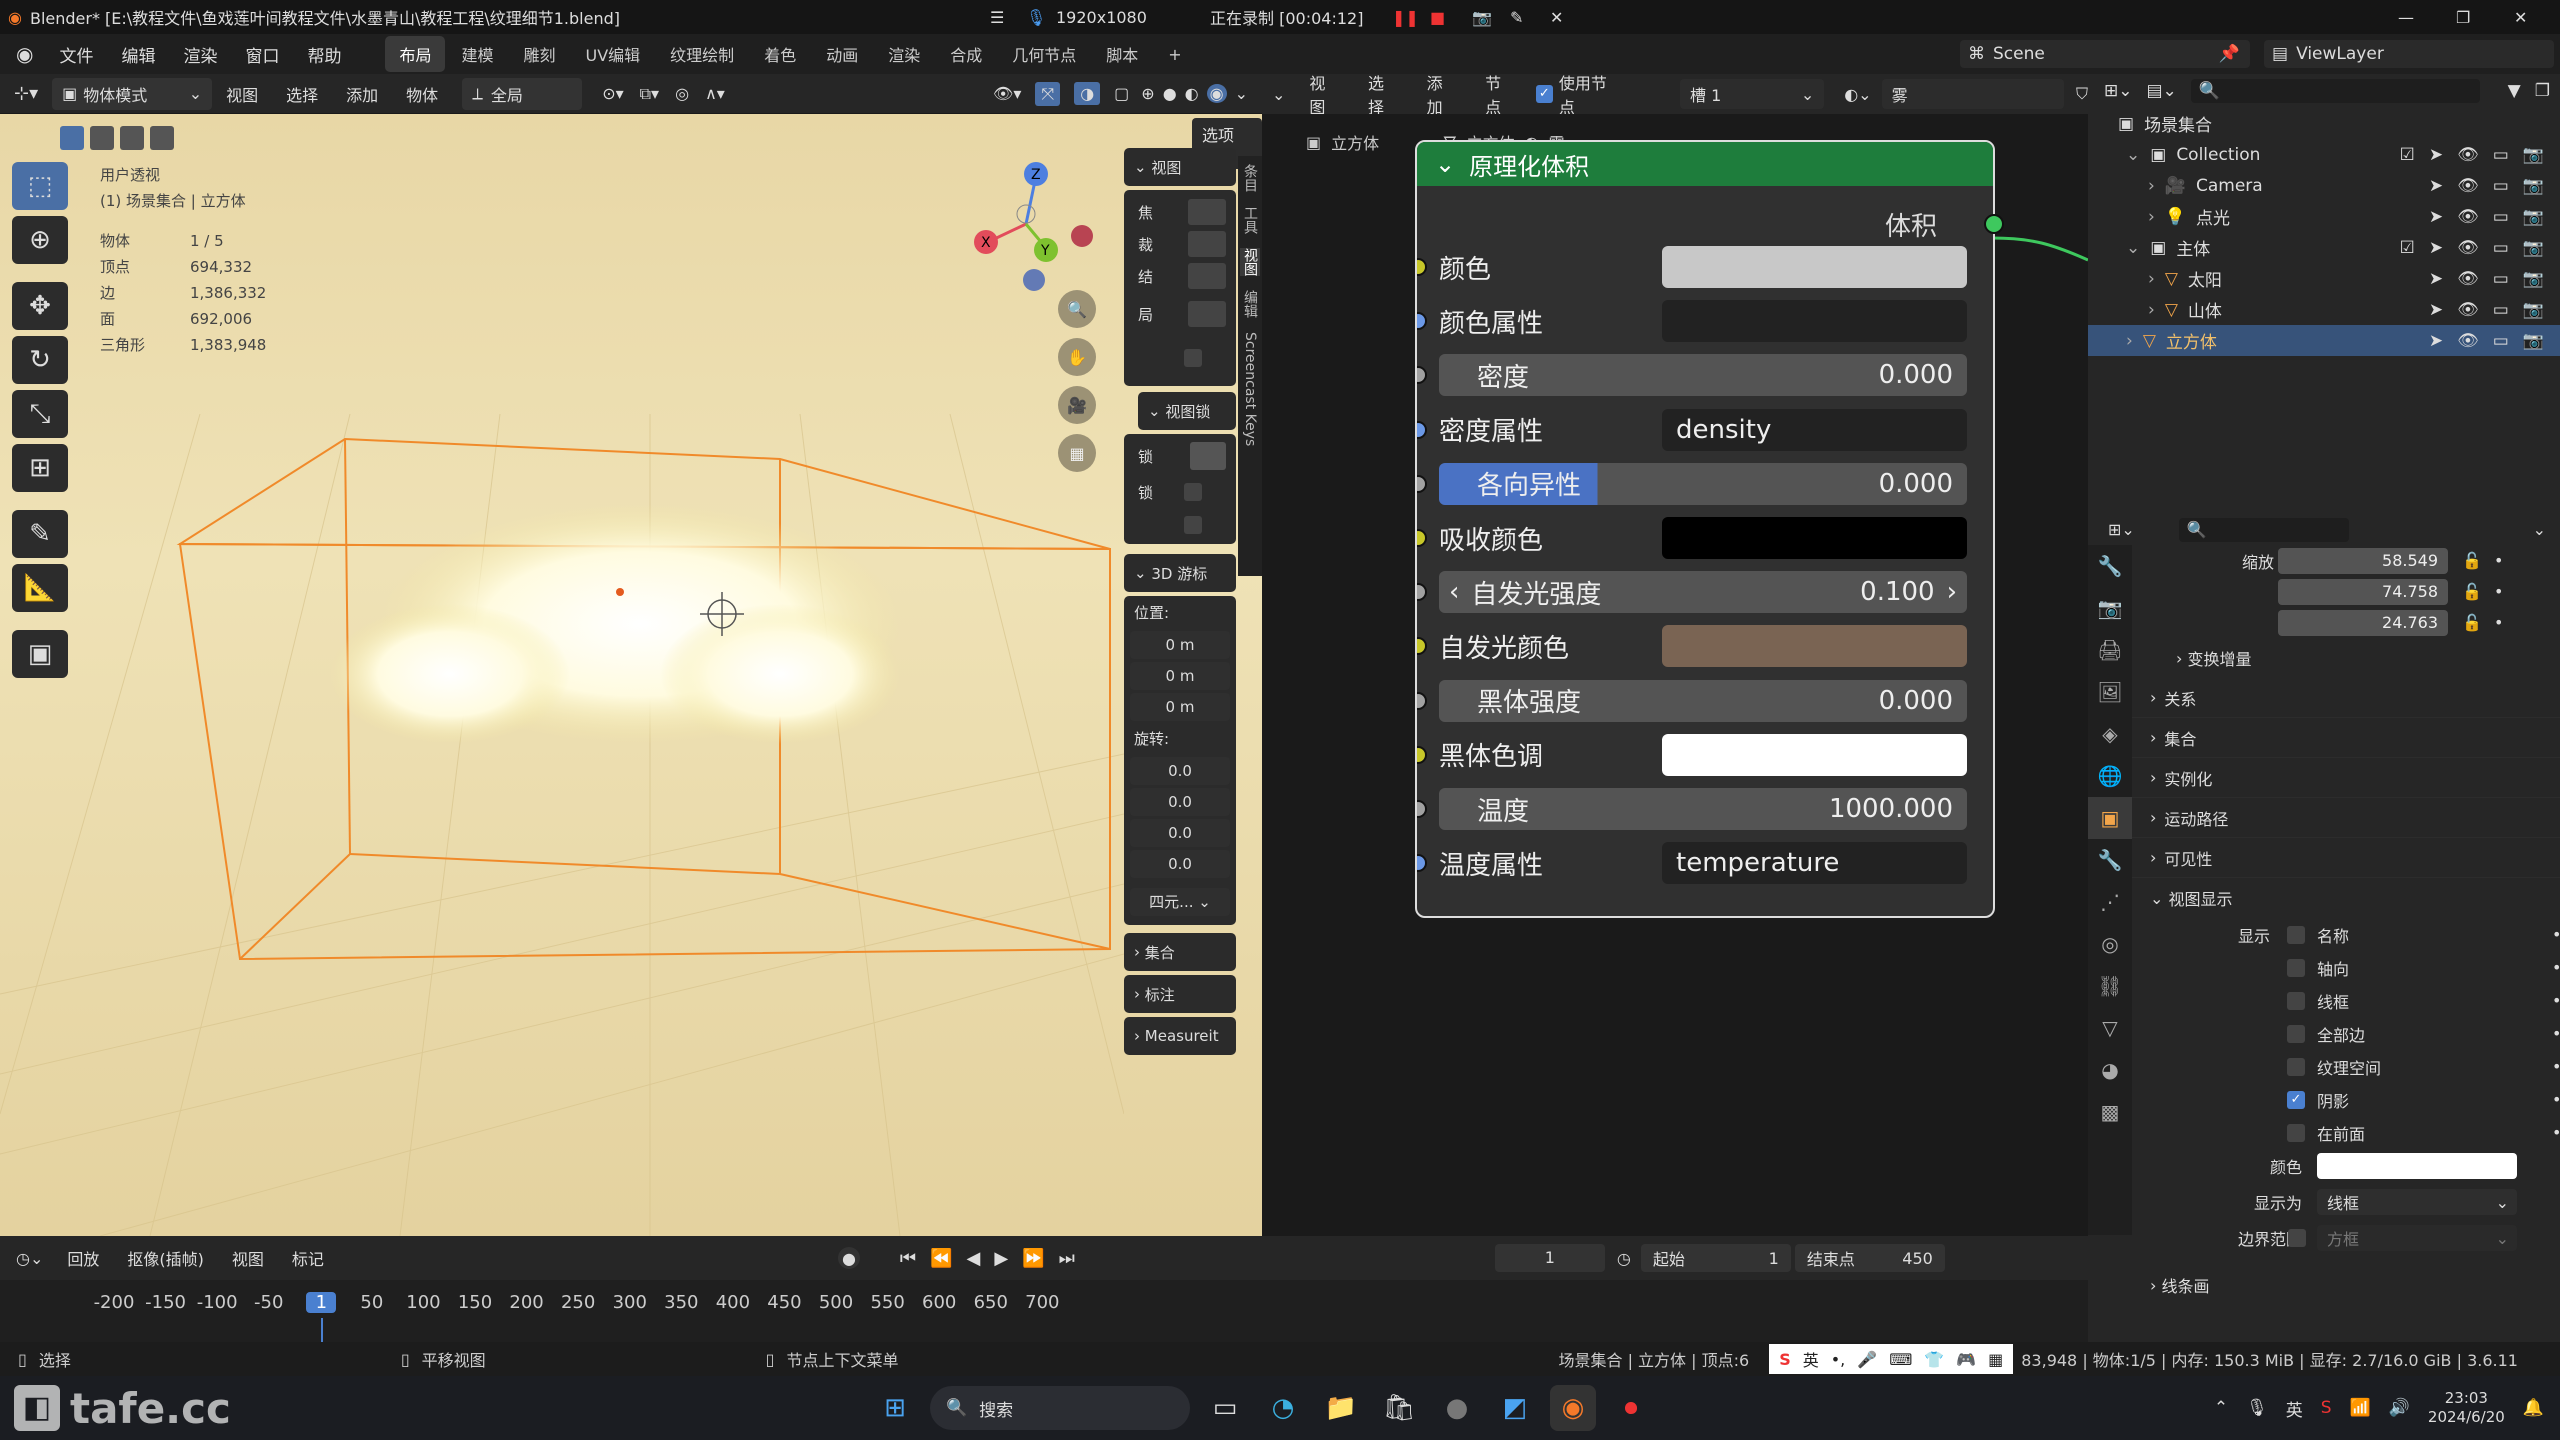 Image resolution: width=2560 pixels, height=1440 pixels. What do you see at coordinates (1044, 54) in the screenshot?
I see `tab-geometry-nodes: 几何节点` at bounding box center [1044, 54].